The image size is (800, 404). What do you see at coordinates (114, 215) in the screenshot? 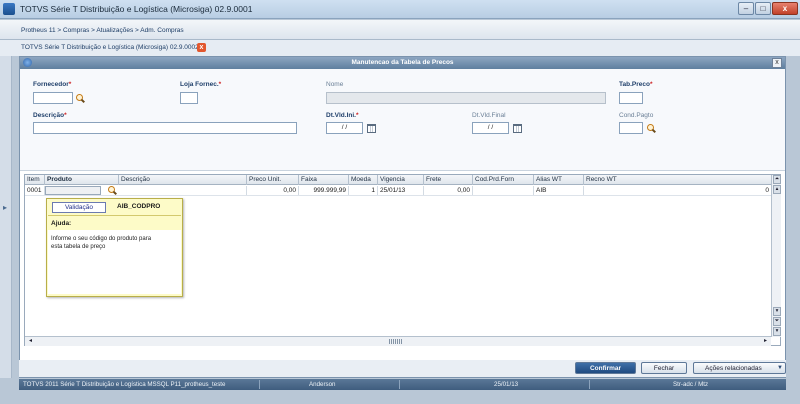
I see `tooltip-divider` at bounding box center [114, 215].